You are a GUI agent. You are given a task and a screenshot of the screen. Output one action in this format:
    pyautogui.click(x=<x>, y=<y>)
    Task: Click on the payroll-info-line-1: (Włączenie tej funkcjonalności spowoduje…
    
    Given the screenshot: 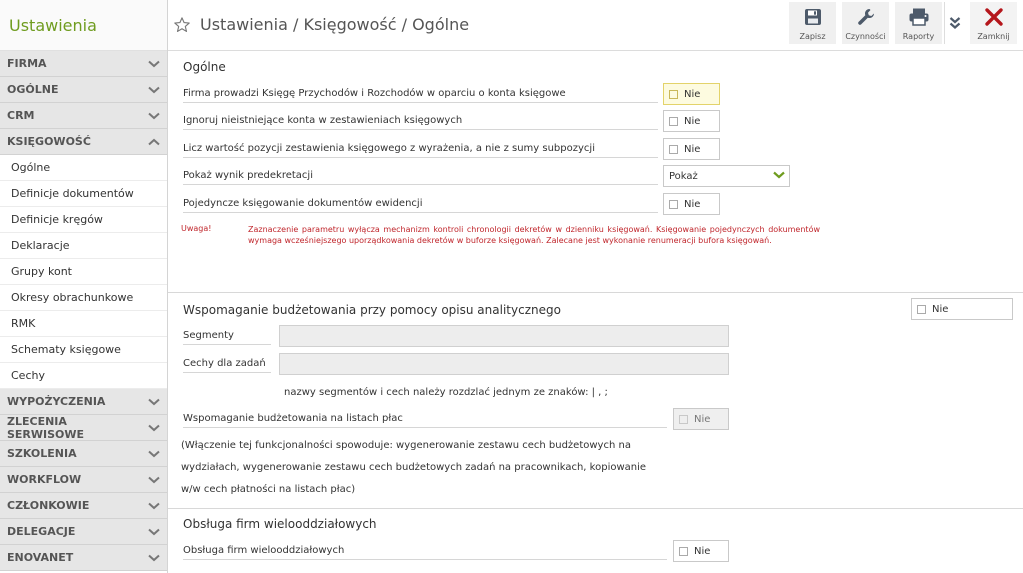 What is the action you would take?
    pyautogui.click(x=406, y=445)
    